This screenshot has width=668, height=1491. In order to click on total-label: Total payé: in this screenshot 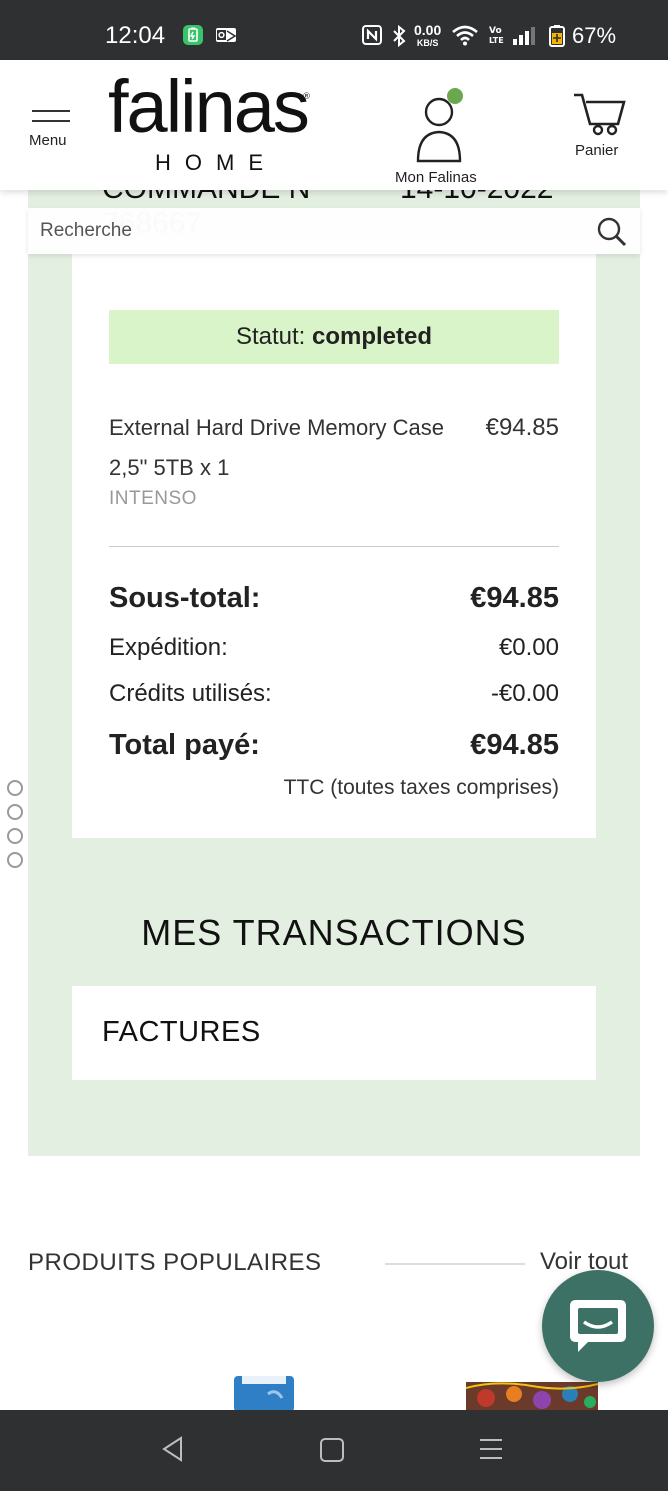, I will do `click(184, 745)`.